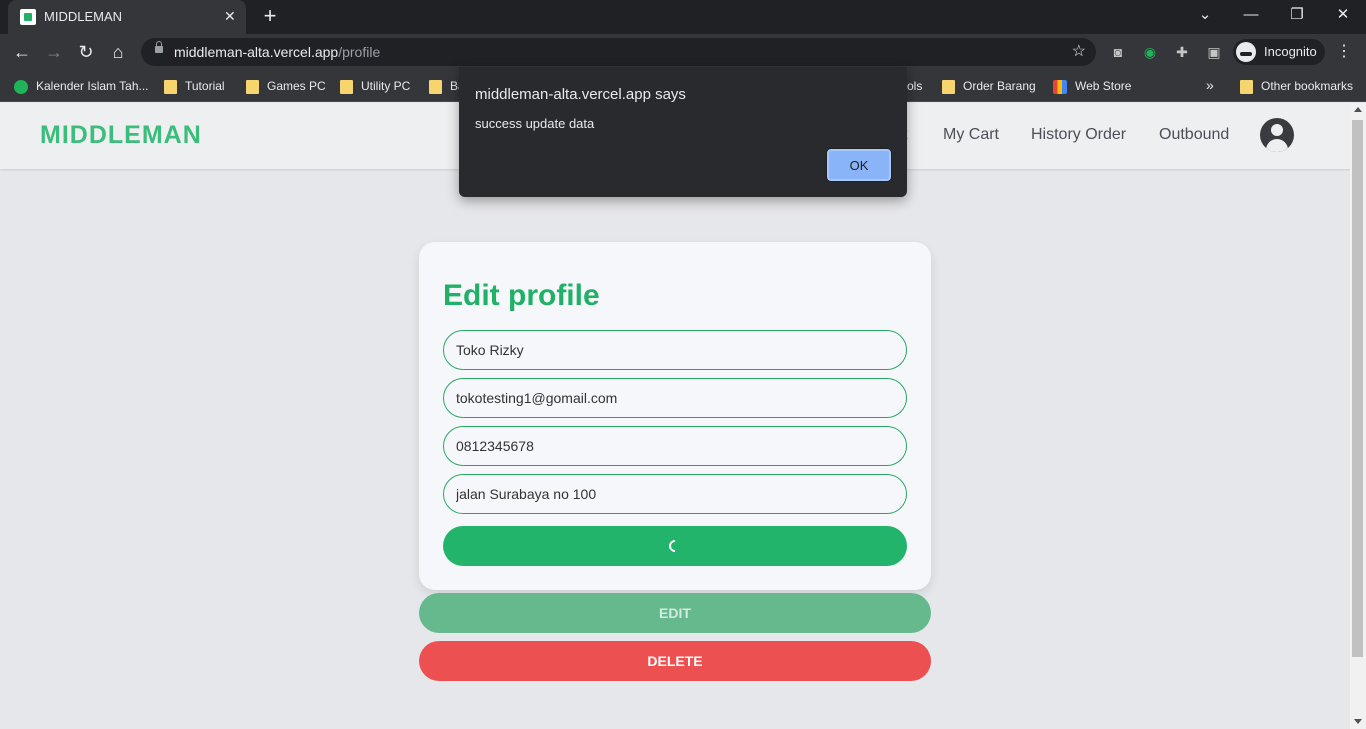 This screenshot has width=1366, height=729. What do you see at coordinates (1182, 52) in the screenshot?
I see `extensions-puzzle-icon: ✚` at bounding box center [1182, 52].